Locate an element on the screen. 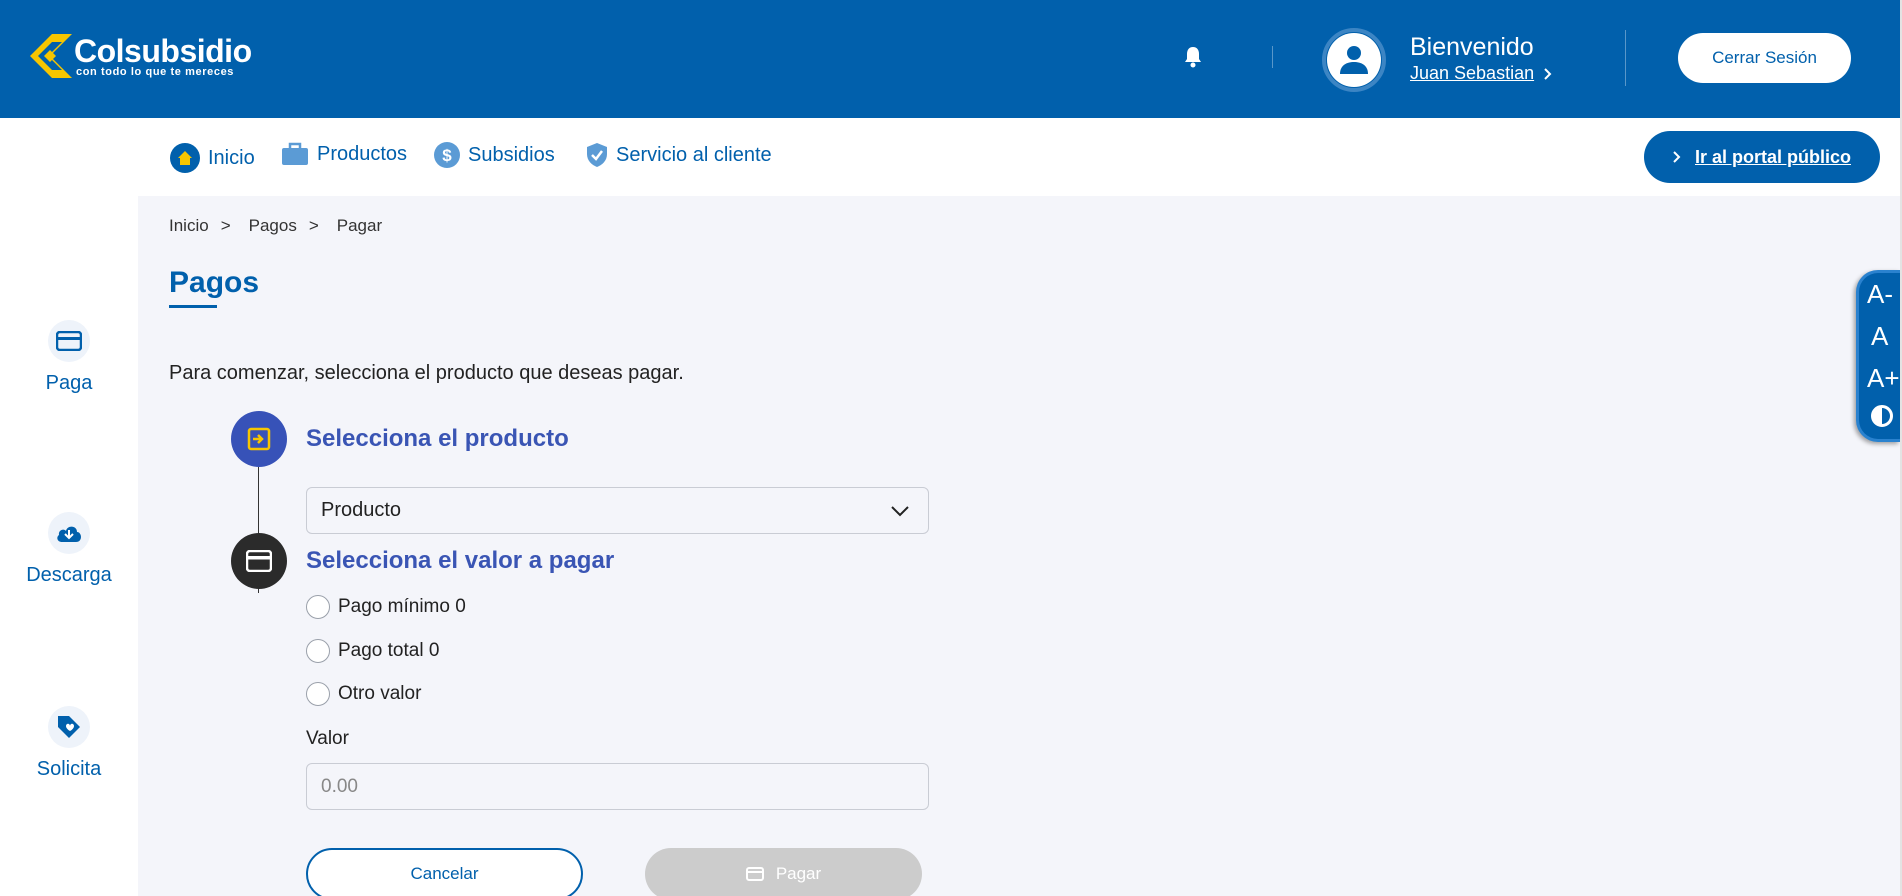 Image resolution: width=1902 pixels, height=896 pixels. step-2-title: Selecciona el valor a pagar is located at coordinates (460, 560).